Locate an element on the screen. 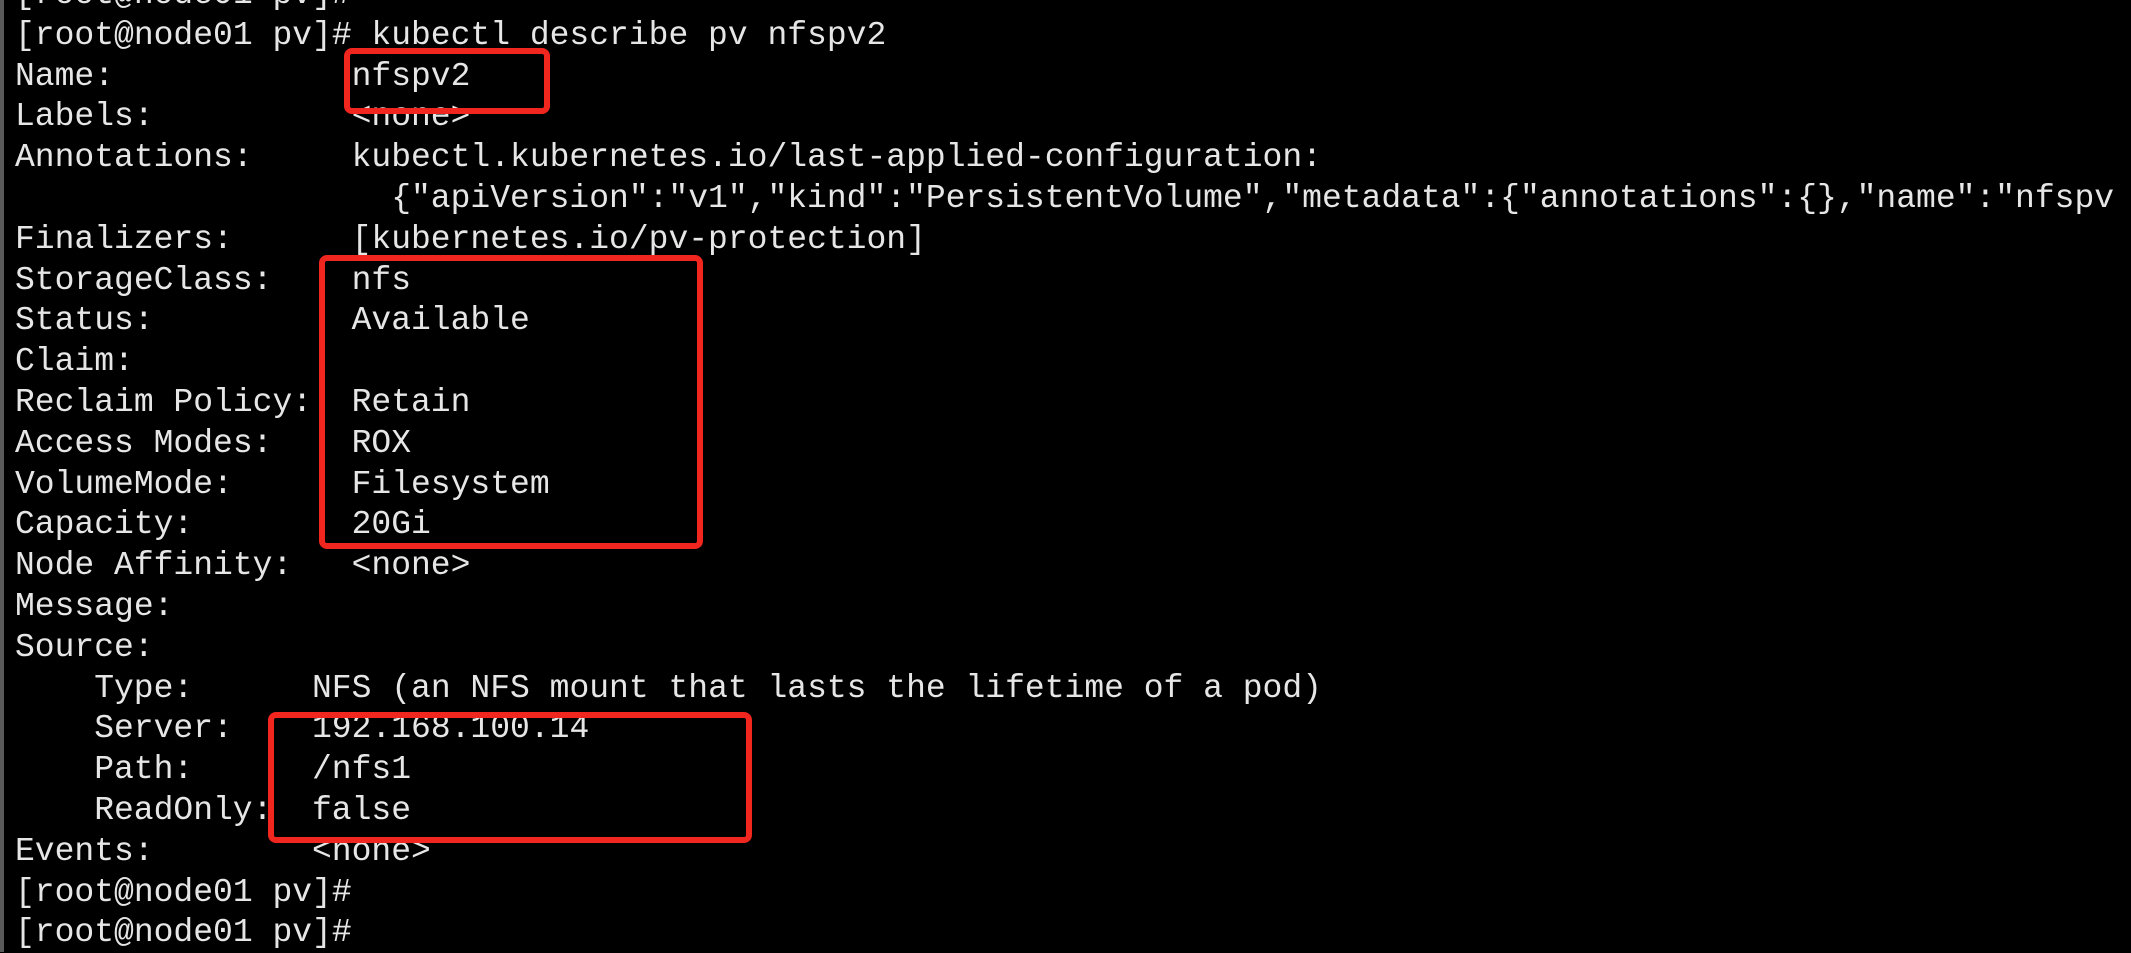 The image size is (2131, 953). field-label: VolumeMode: is located at coordinates (124, 484).